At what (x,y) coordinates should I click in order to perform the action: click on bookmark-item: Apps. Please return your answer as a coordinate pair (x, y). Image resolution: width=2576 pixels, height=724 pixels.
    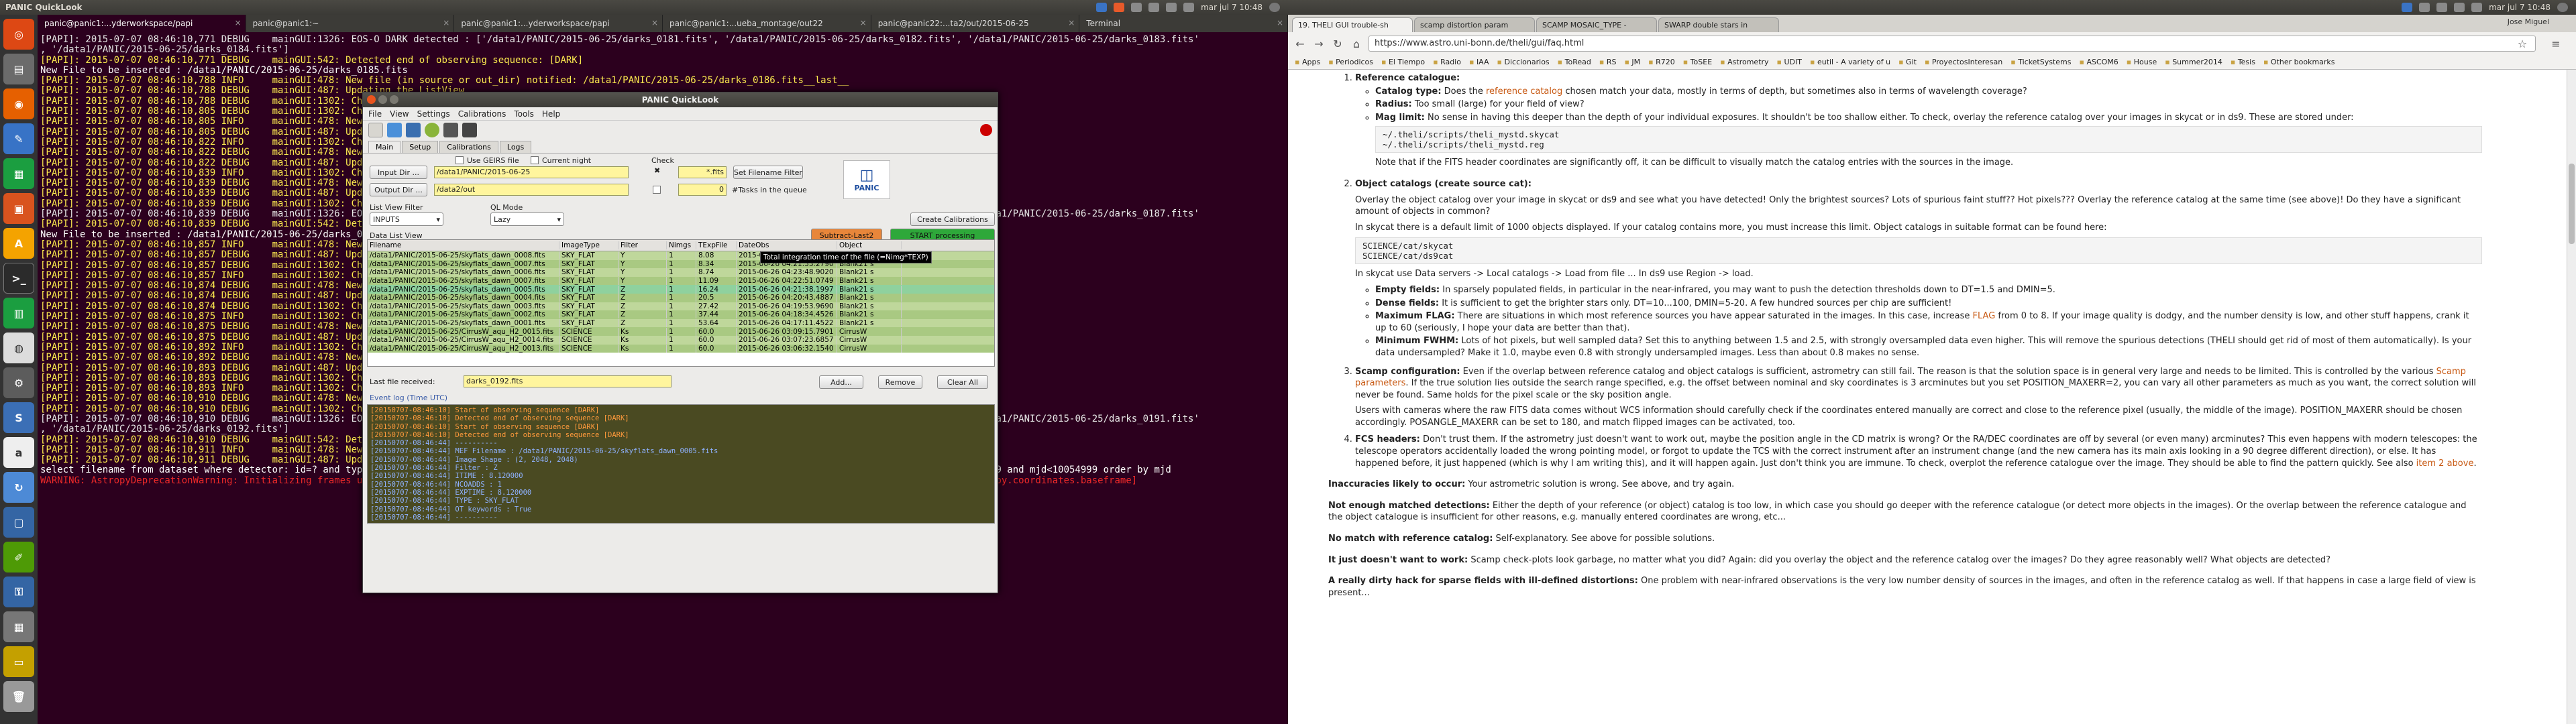
    Looking at the image, I should click on (1307, 62).